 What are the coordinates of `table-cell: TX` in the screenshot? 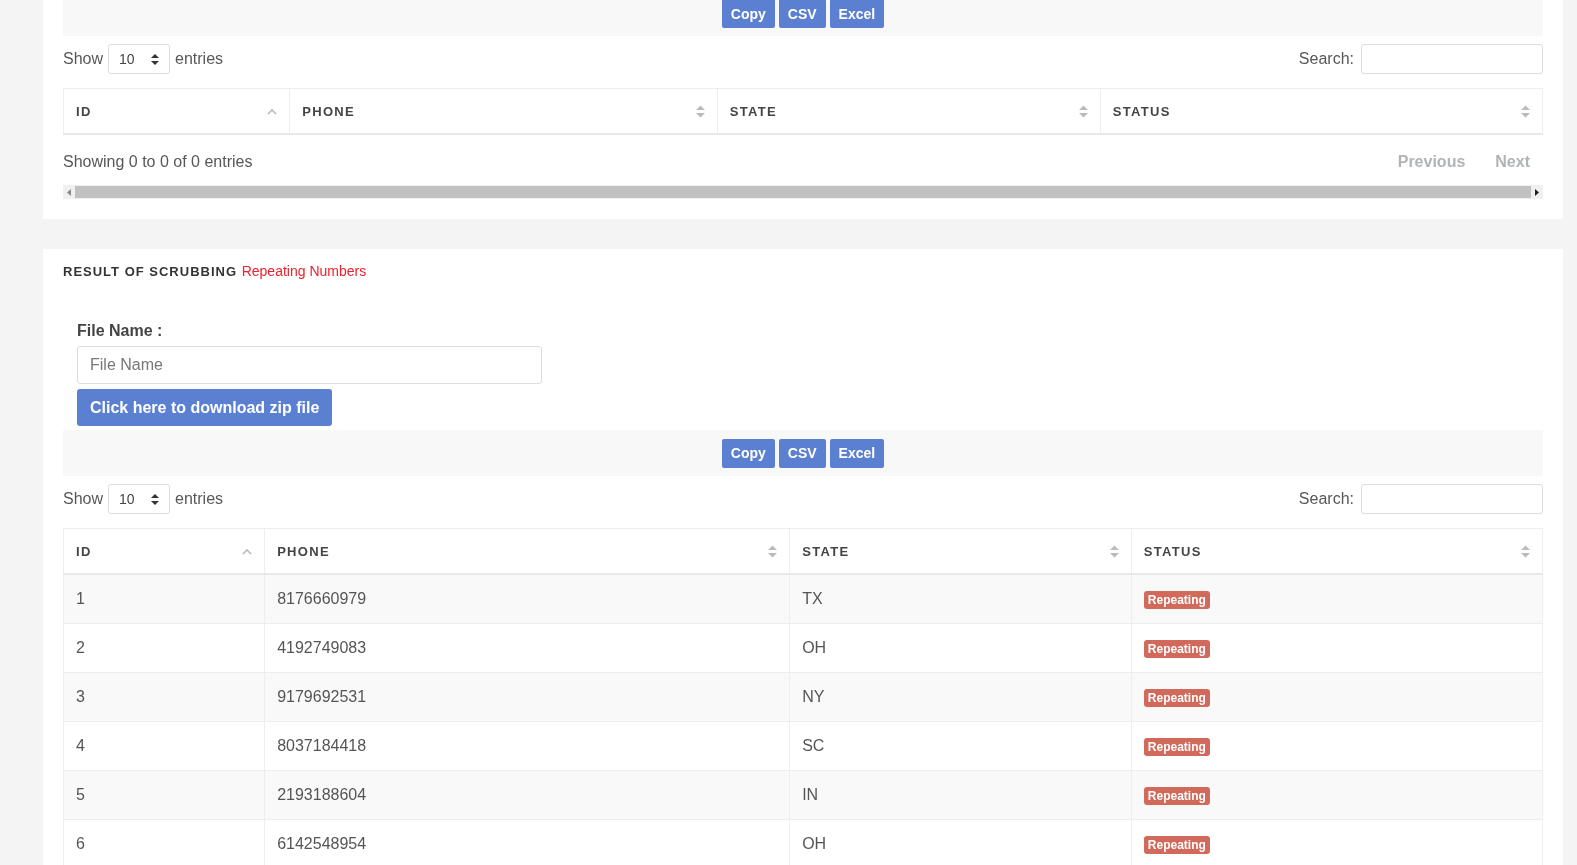 It's located at (960, 599).